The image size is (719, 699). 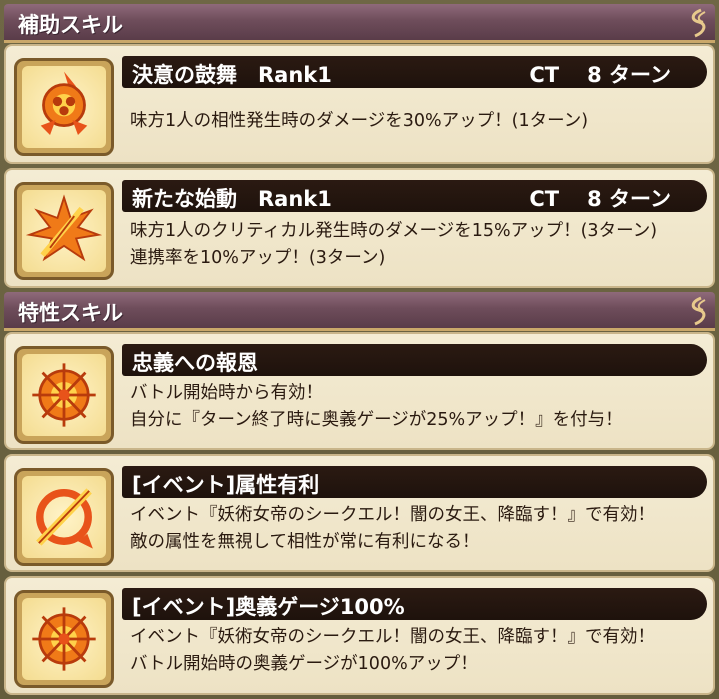 What do you see at coordinates (268, 607) in the screenshot?
I see `skill-name: [イベント]奥義ゲージ100%` at bounding box center [268, 607].